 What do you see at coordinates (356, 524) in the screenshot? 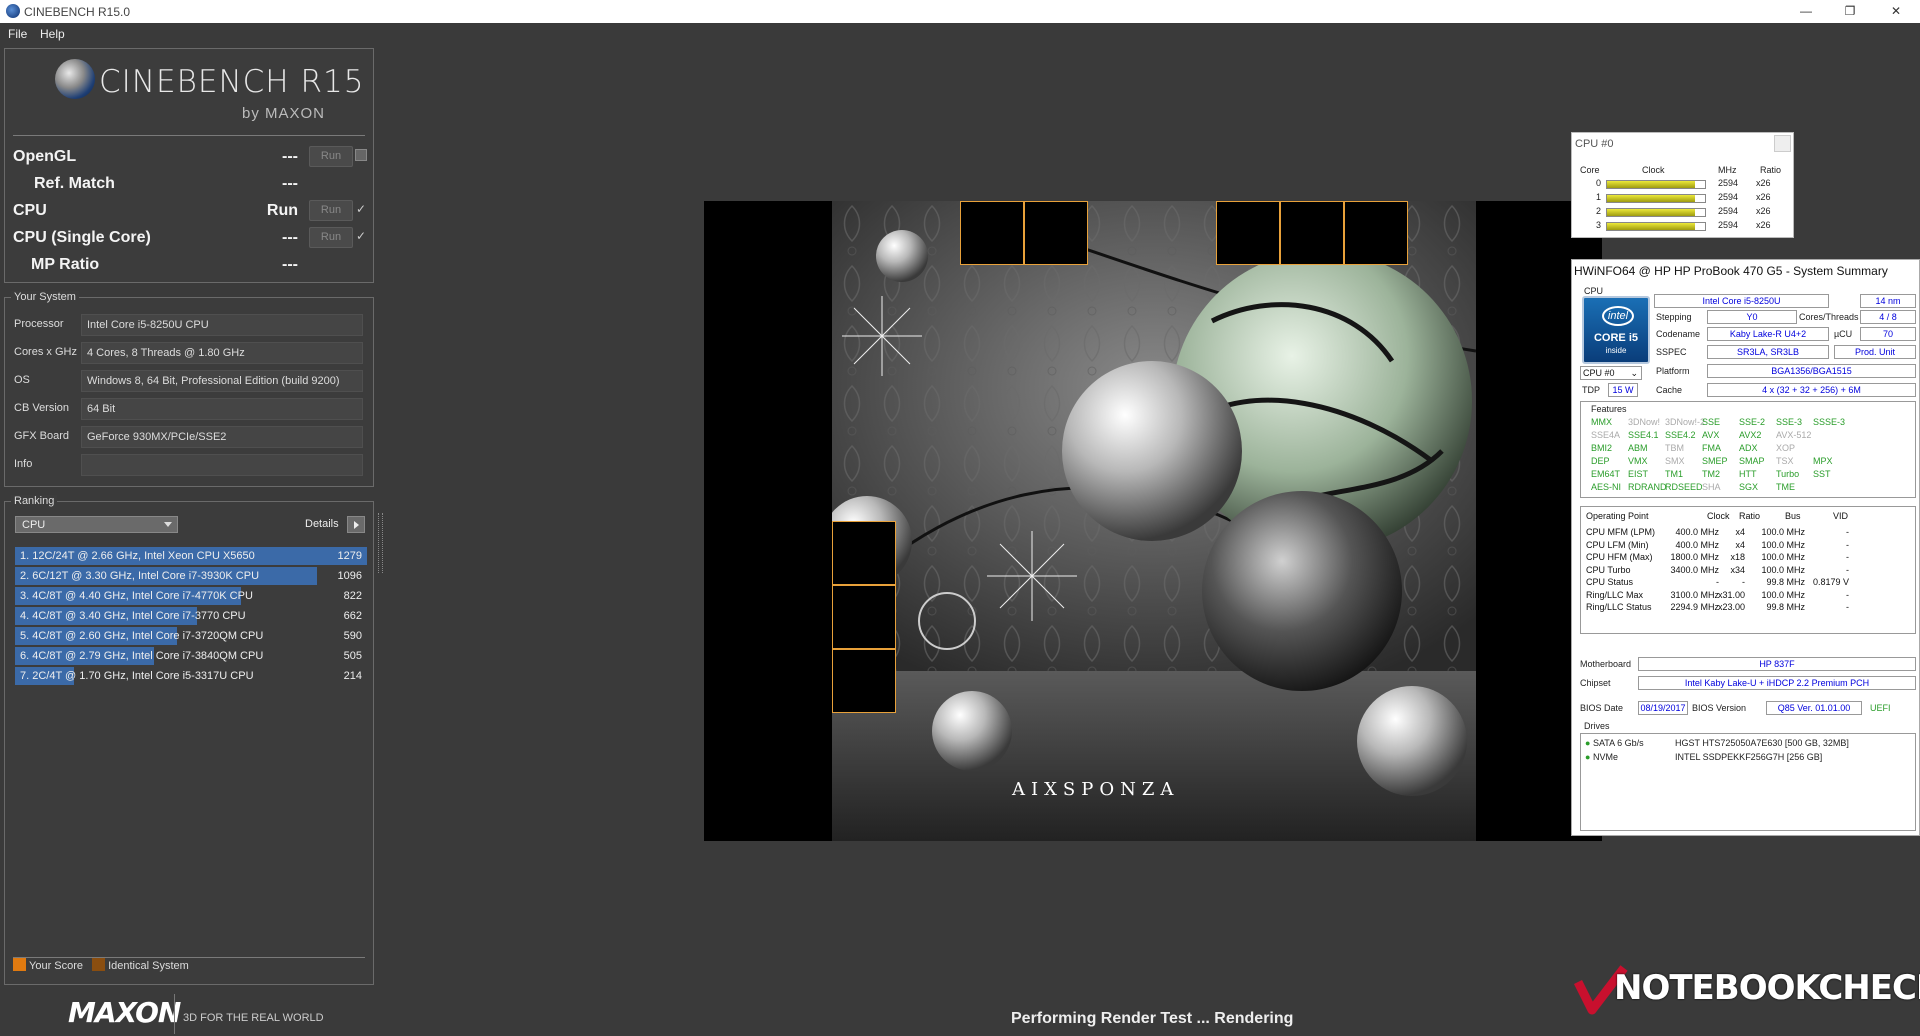
I see `details-button` at bounding box center [356, 524].